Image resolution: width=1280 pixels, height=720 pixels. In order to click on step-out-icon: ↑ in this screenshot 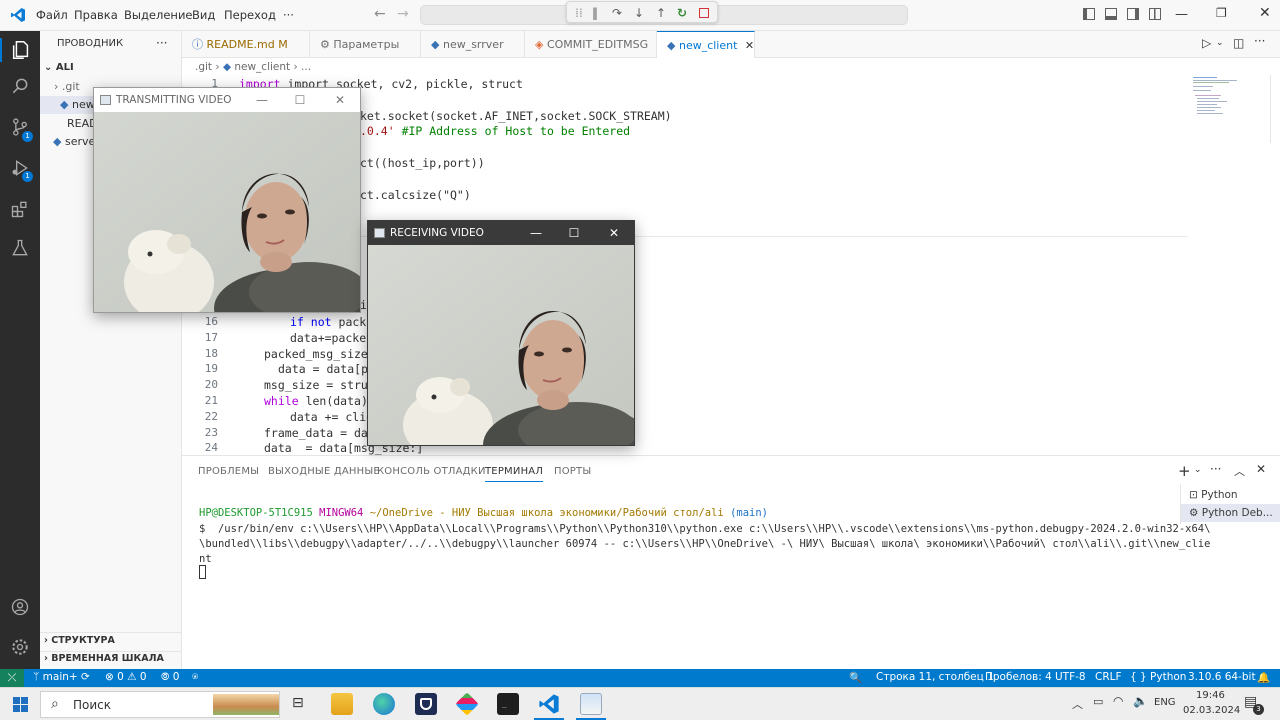, I will do `click(661, 13)`.